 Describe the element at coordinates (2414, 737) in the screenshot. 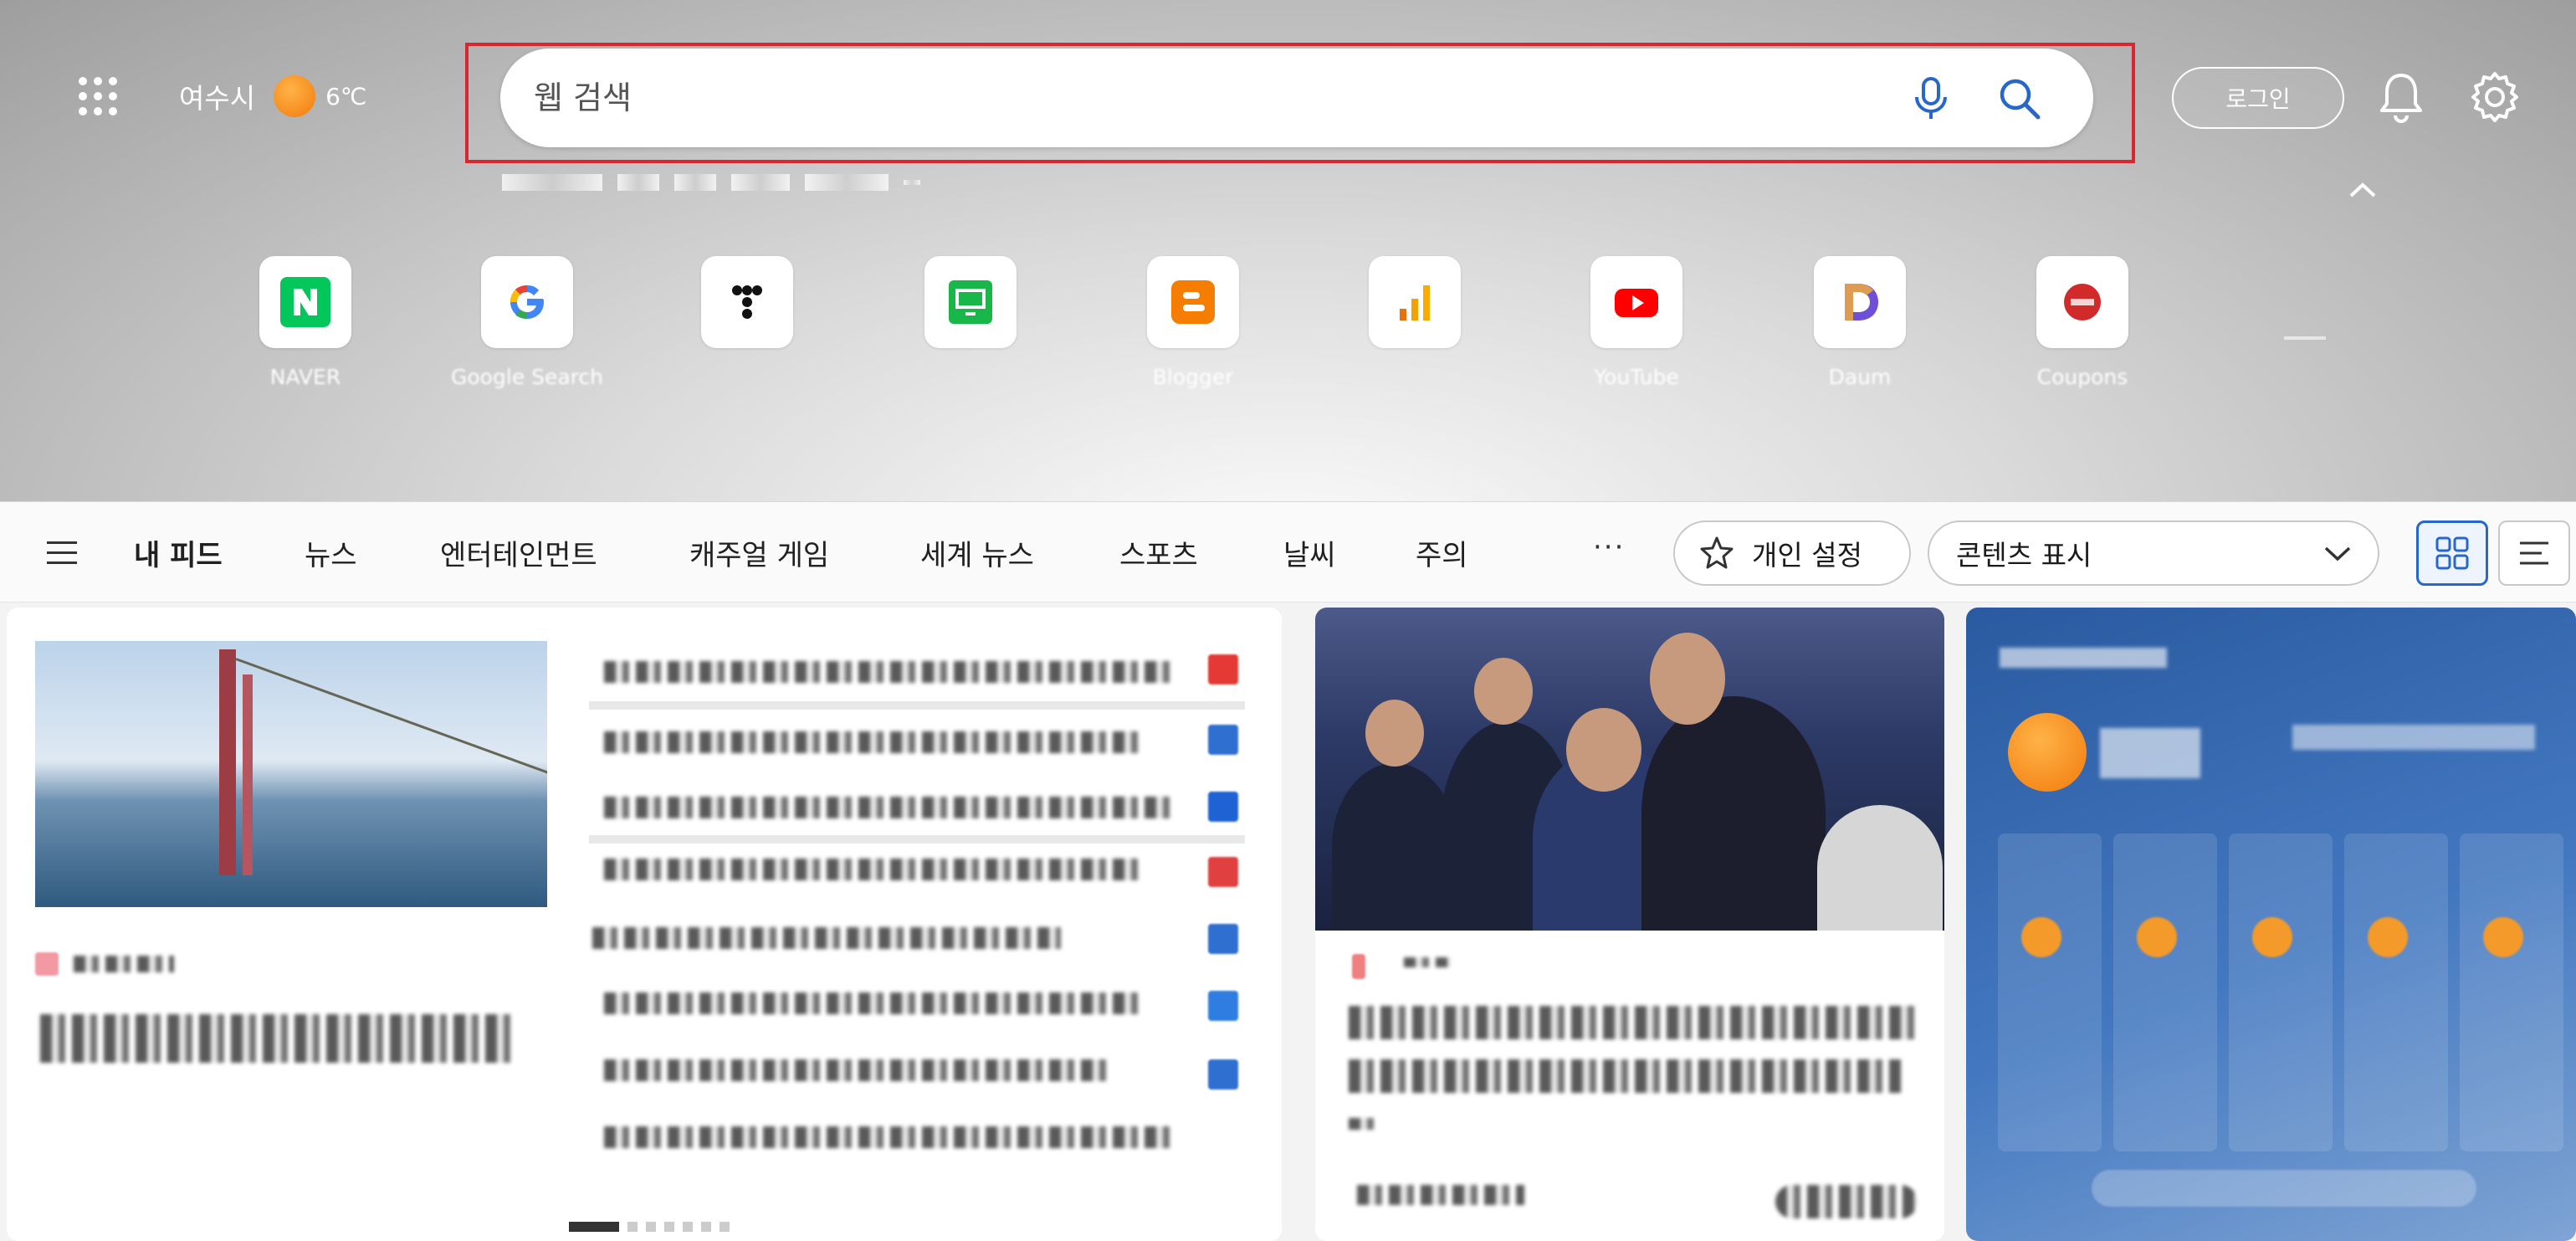

I see `blurred-weather-detail` at that location.